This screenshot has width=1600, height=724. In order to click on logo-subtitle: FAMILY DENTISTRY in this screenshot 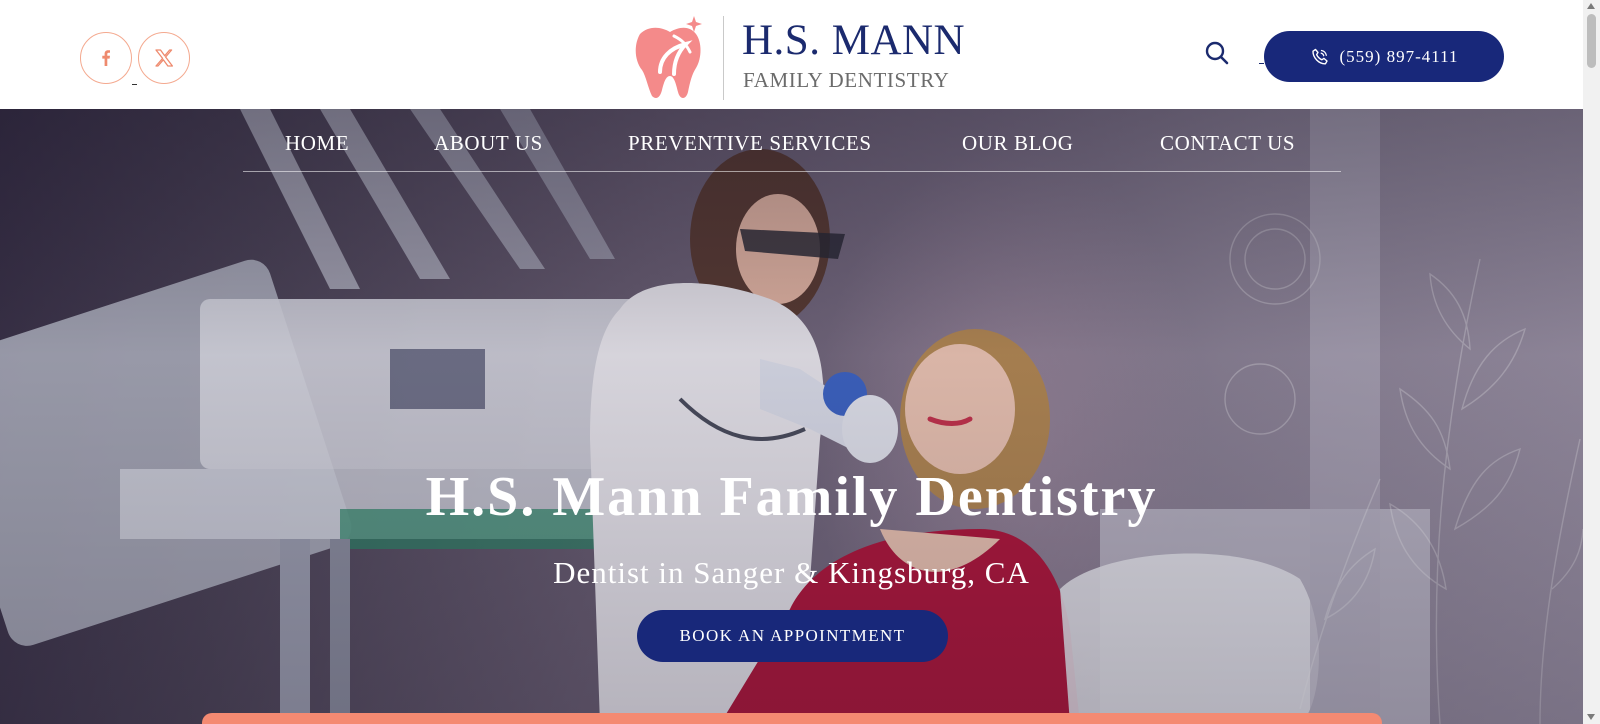, I will do `click(846, 80)`.